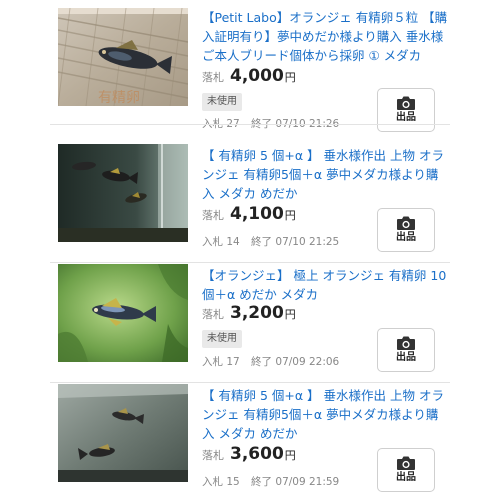 The height and width of the screenshot is (503, 500). Describe the element at coordinates (257, 76) in the screenshot. I see `price-value: 4,000` at that location.